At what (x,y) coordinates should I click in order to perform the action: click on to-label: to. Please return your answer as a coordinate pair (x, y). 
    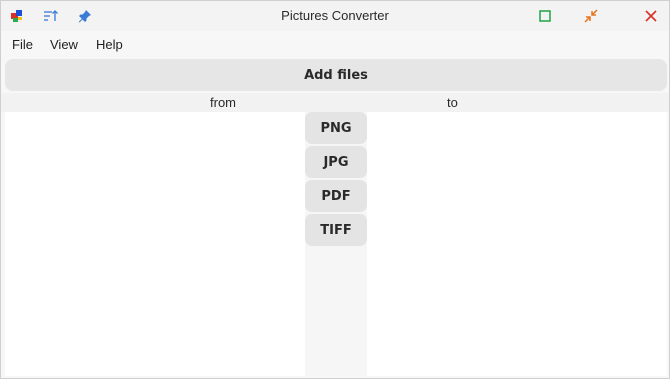
    Looking at the image, I should click on (452, 102).